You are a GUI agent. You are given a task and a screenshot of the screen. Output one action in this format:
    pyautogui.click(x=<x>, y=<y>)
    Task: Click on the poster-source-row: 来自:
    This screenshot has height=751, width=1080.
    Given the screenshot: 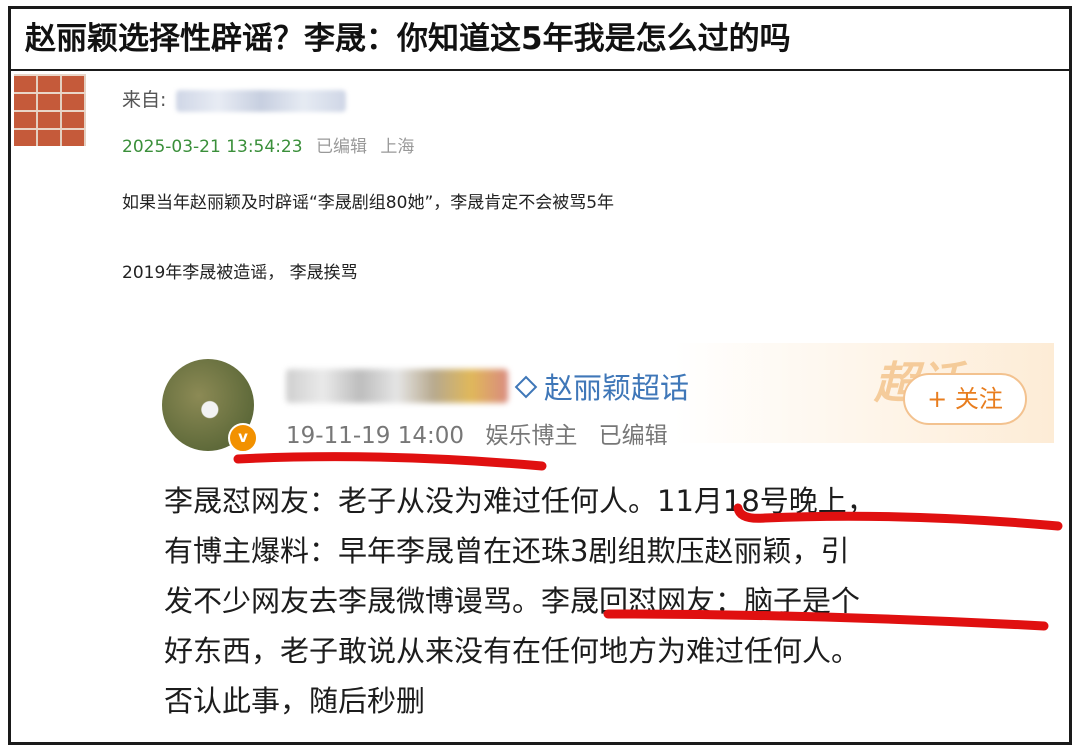 What is the action you would take?
    pyautogui.click(x=234, y=98)
    